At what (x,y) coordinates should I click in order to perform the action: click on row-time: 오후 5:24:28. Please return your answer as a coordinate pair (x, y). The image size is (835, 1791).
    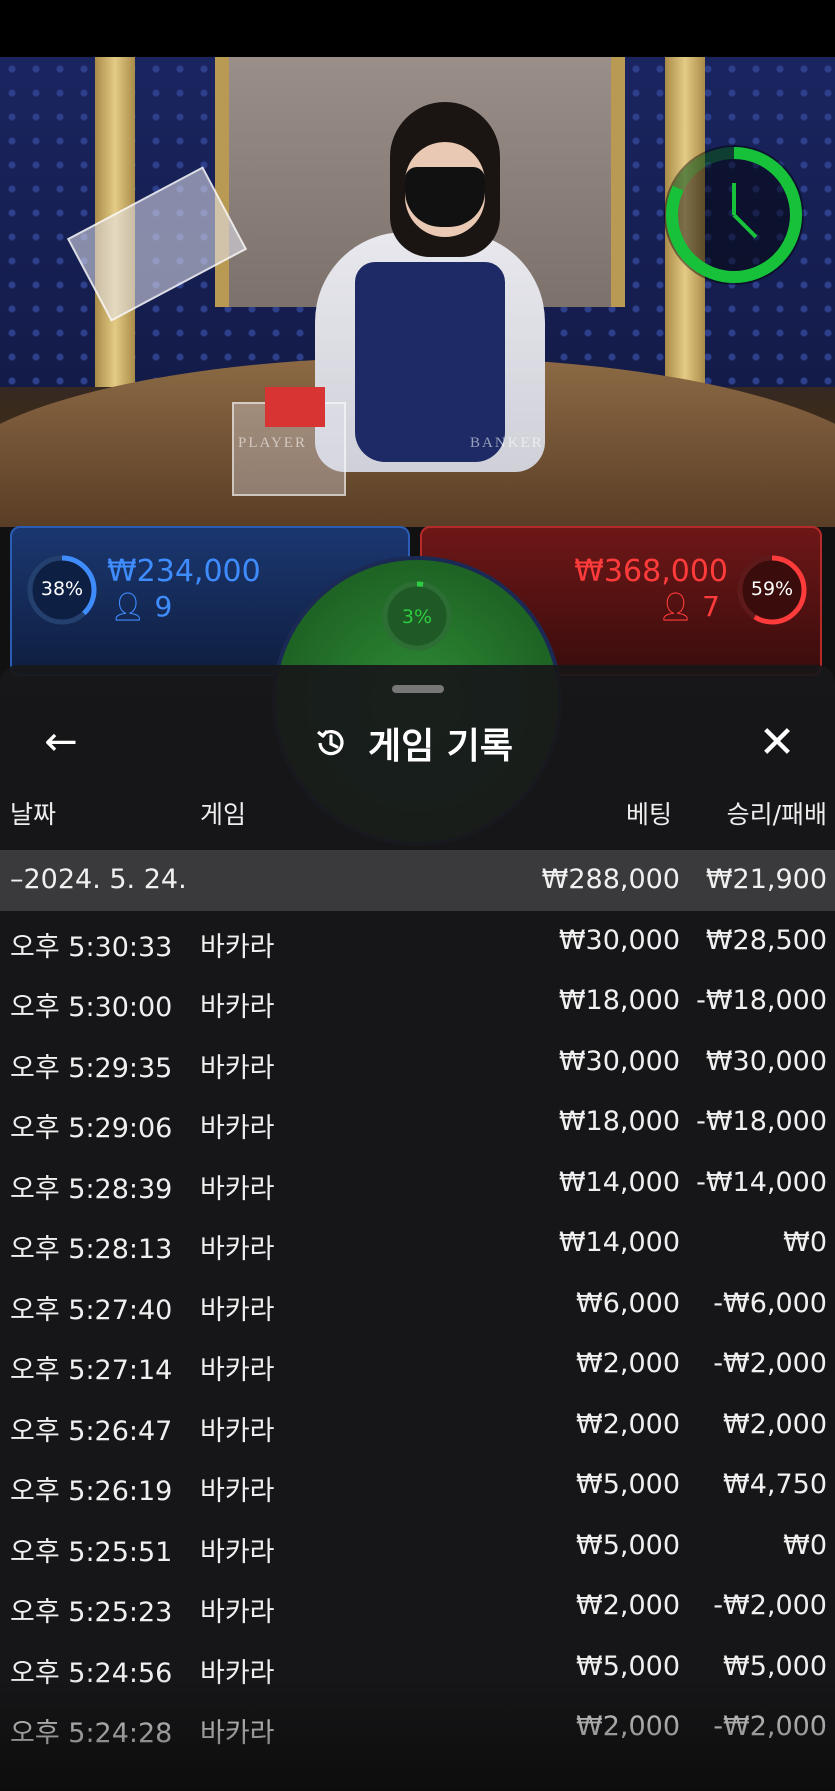
    Looking at the image, I should click on (91, 1733).